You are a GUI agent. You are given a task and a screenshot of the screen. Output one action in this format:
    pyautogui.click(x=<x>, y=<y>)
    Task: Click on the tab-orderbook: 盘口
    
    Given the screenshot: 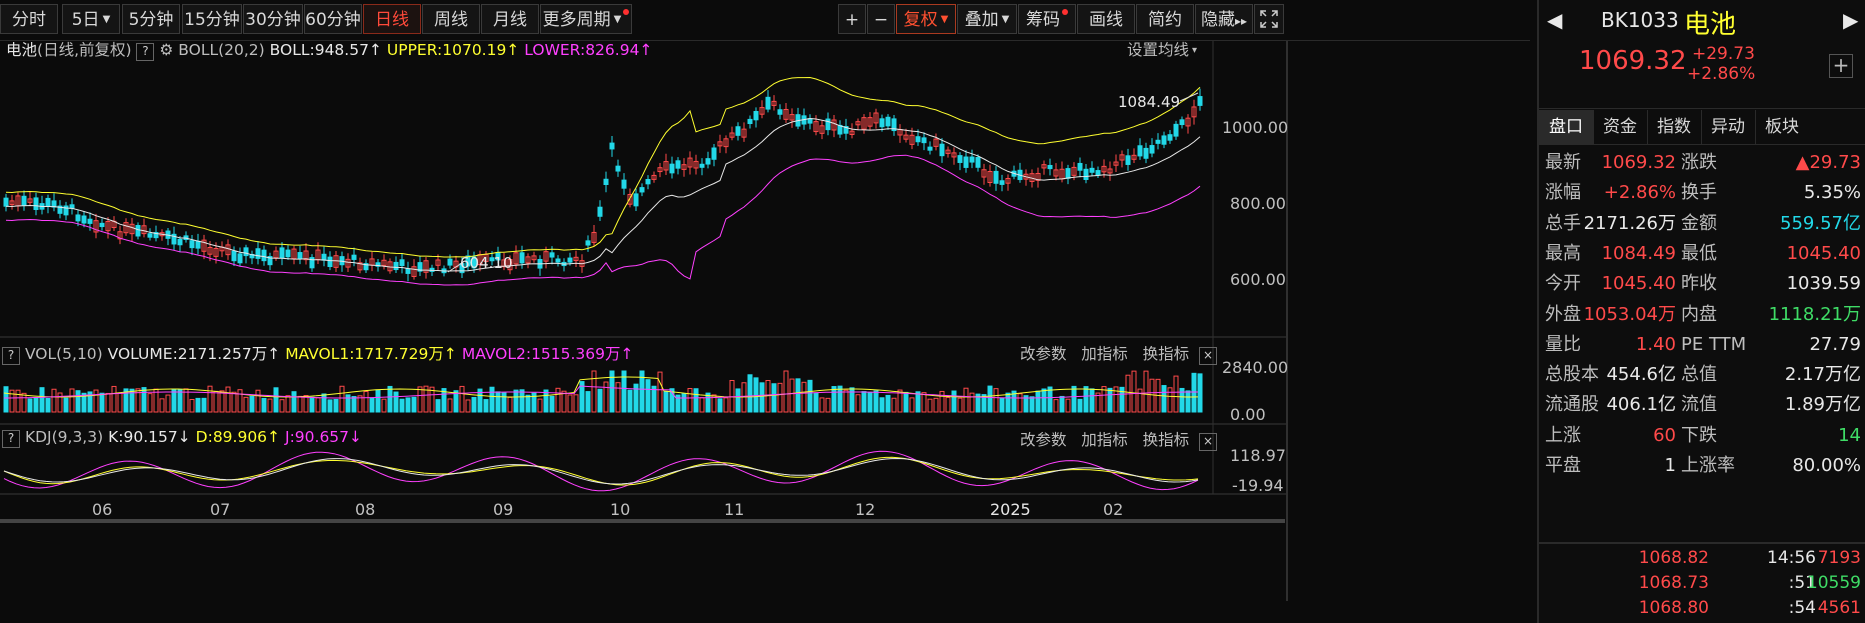 What is the action you would take?
    pyautogui.click(x=1566, y=127)
    